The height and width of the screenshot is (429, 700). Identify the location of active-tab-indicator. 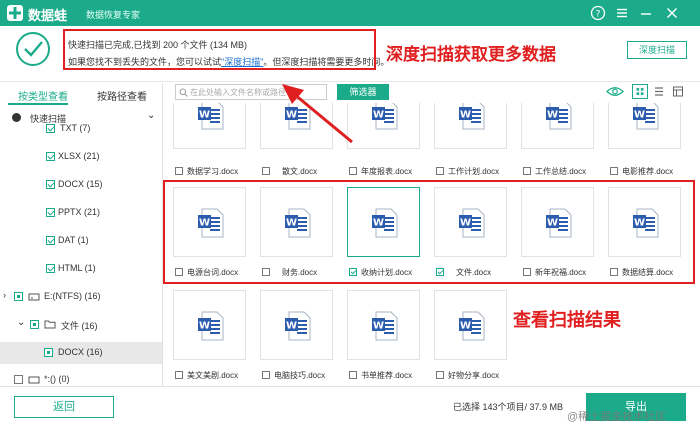
(38, 104).